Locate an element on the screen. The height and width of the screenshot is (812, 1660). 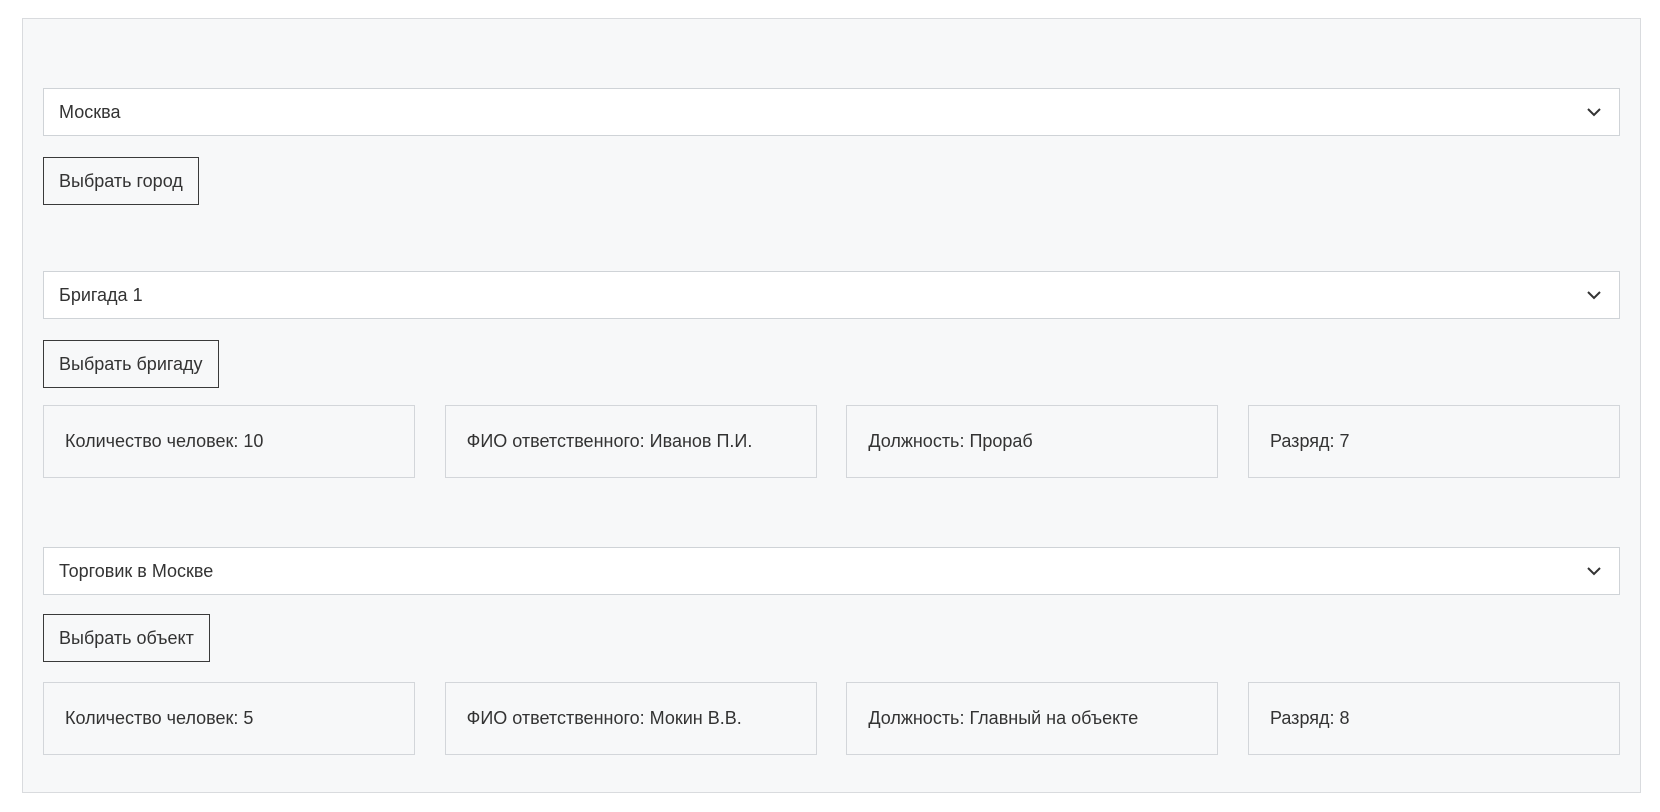
object-position-card: Должность: Главный на объекте is located at coordinates (1032, 718).